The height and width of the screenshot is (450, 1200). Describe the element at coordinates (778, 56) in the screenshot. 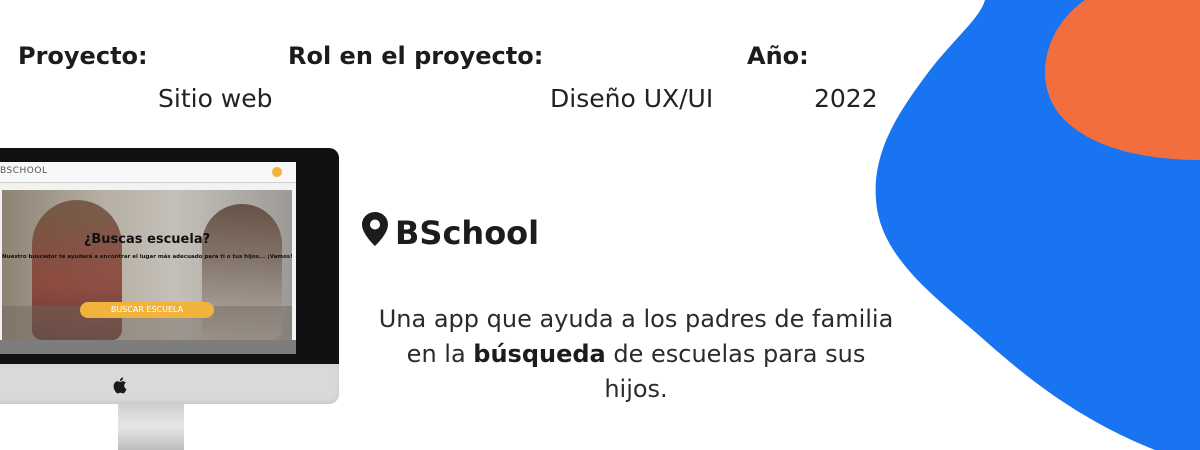

I see `year-label: Año:` at that location.